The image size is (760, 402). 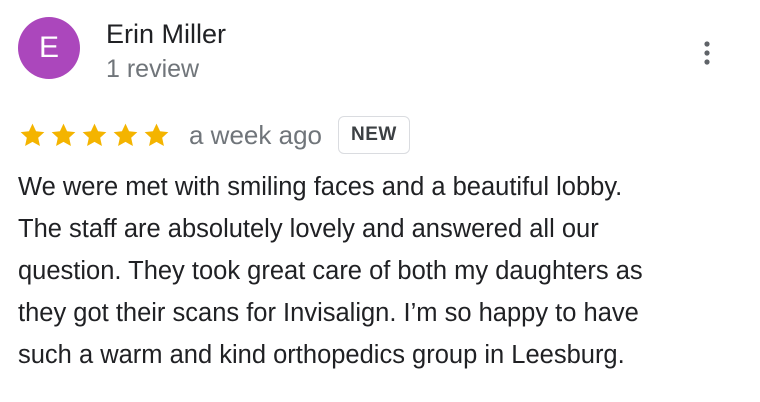 What do you see at coordinates (166, 34) in the screenshot?
I see `reviewer-name: Erin Miller` at bounding box center [166, 34].